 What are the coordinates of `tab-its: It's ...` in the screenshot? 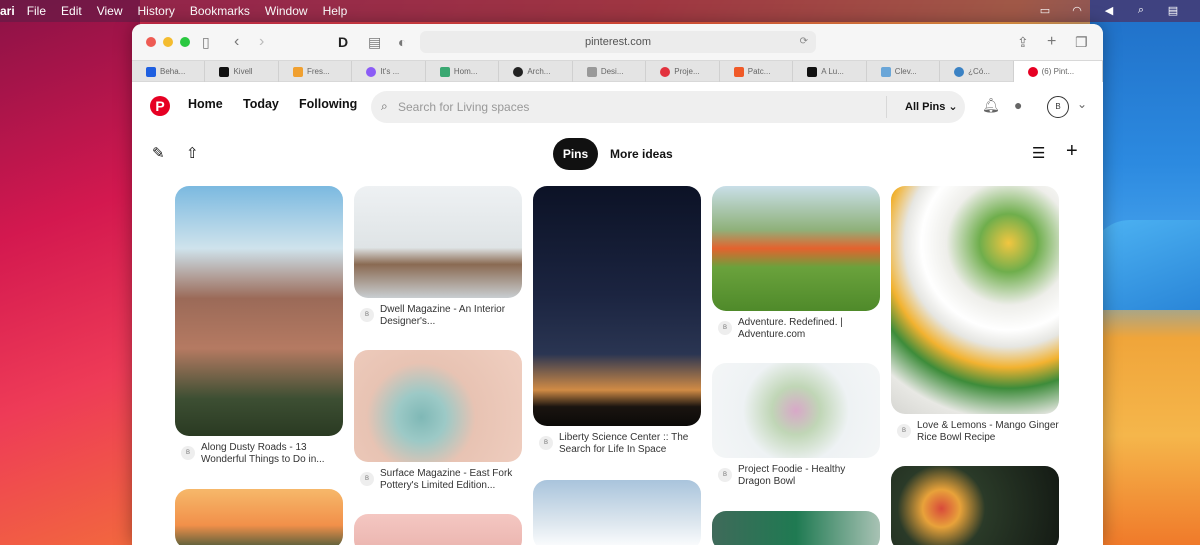 It's located at (389, 71).